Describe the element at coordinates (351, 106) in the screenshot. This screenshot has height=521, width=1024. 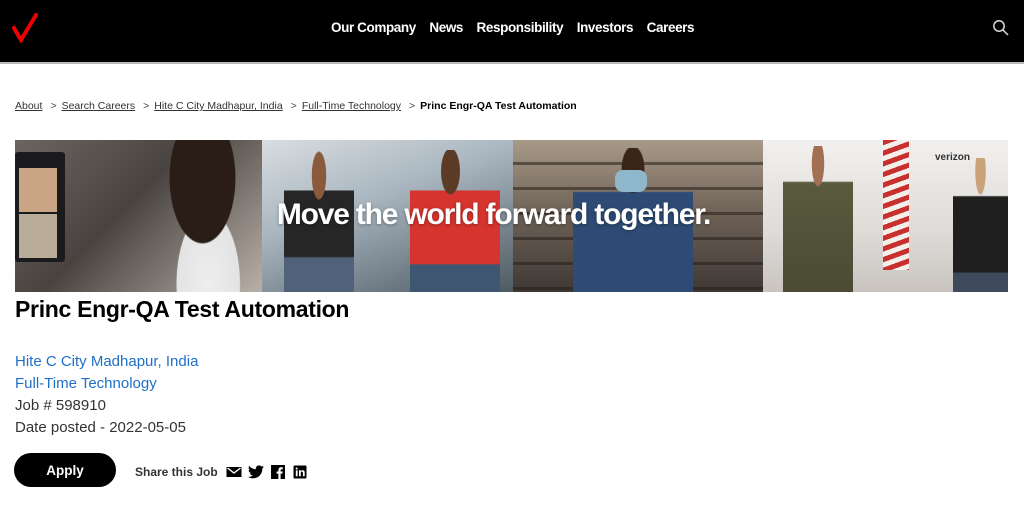
I see `breadcrumb-category: Full-Time Technology` at that location.